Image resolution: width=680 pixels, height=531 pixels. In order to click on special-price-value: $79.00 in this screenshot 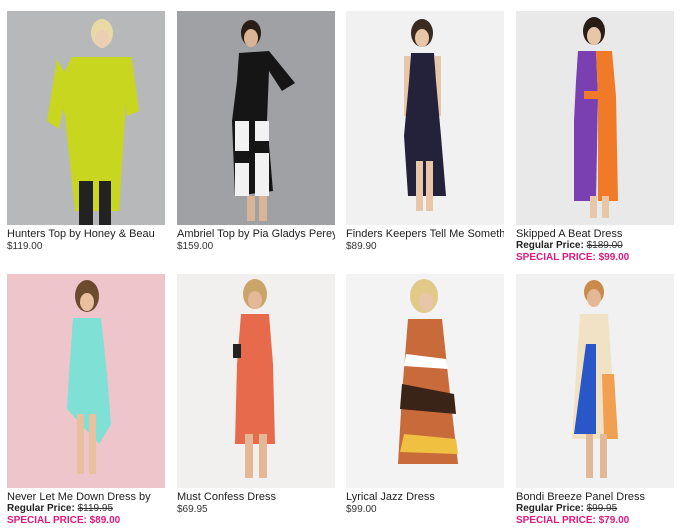, I will do `click(614, 520)`.